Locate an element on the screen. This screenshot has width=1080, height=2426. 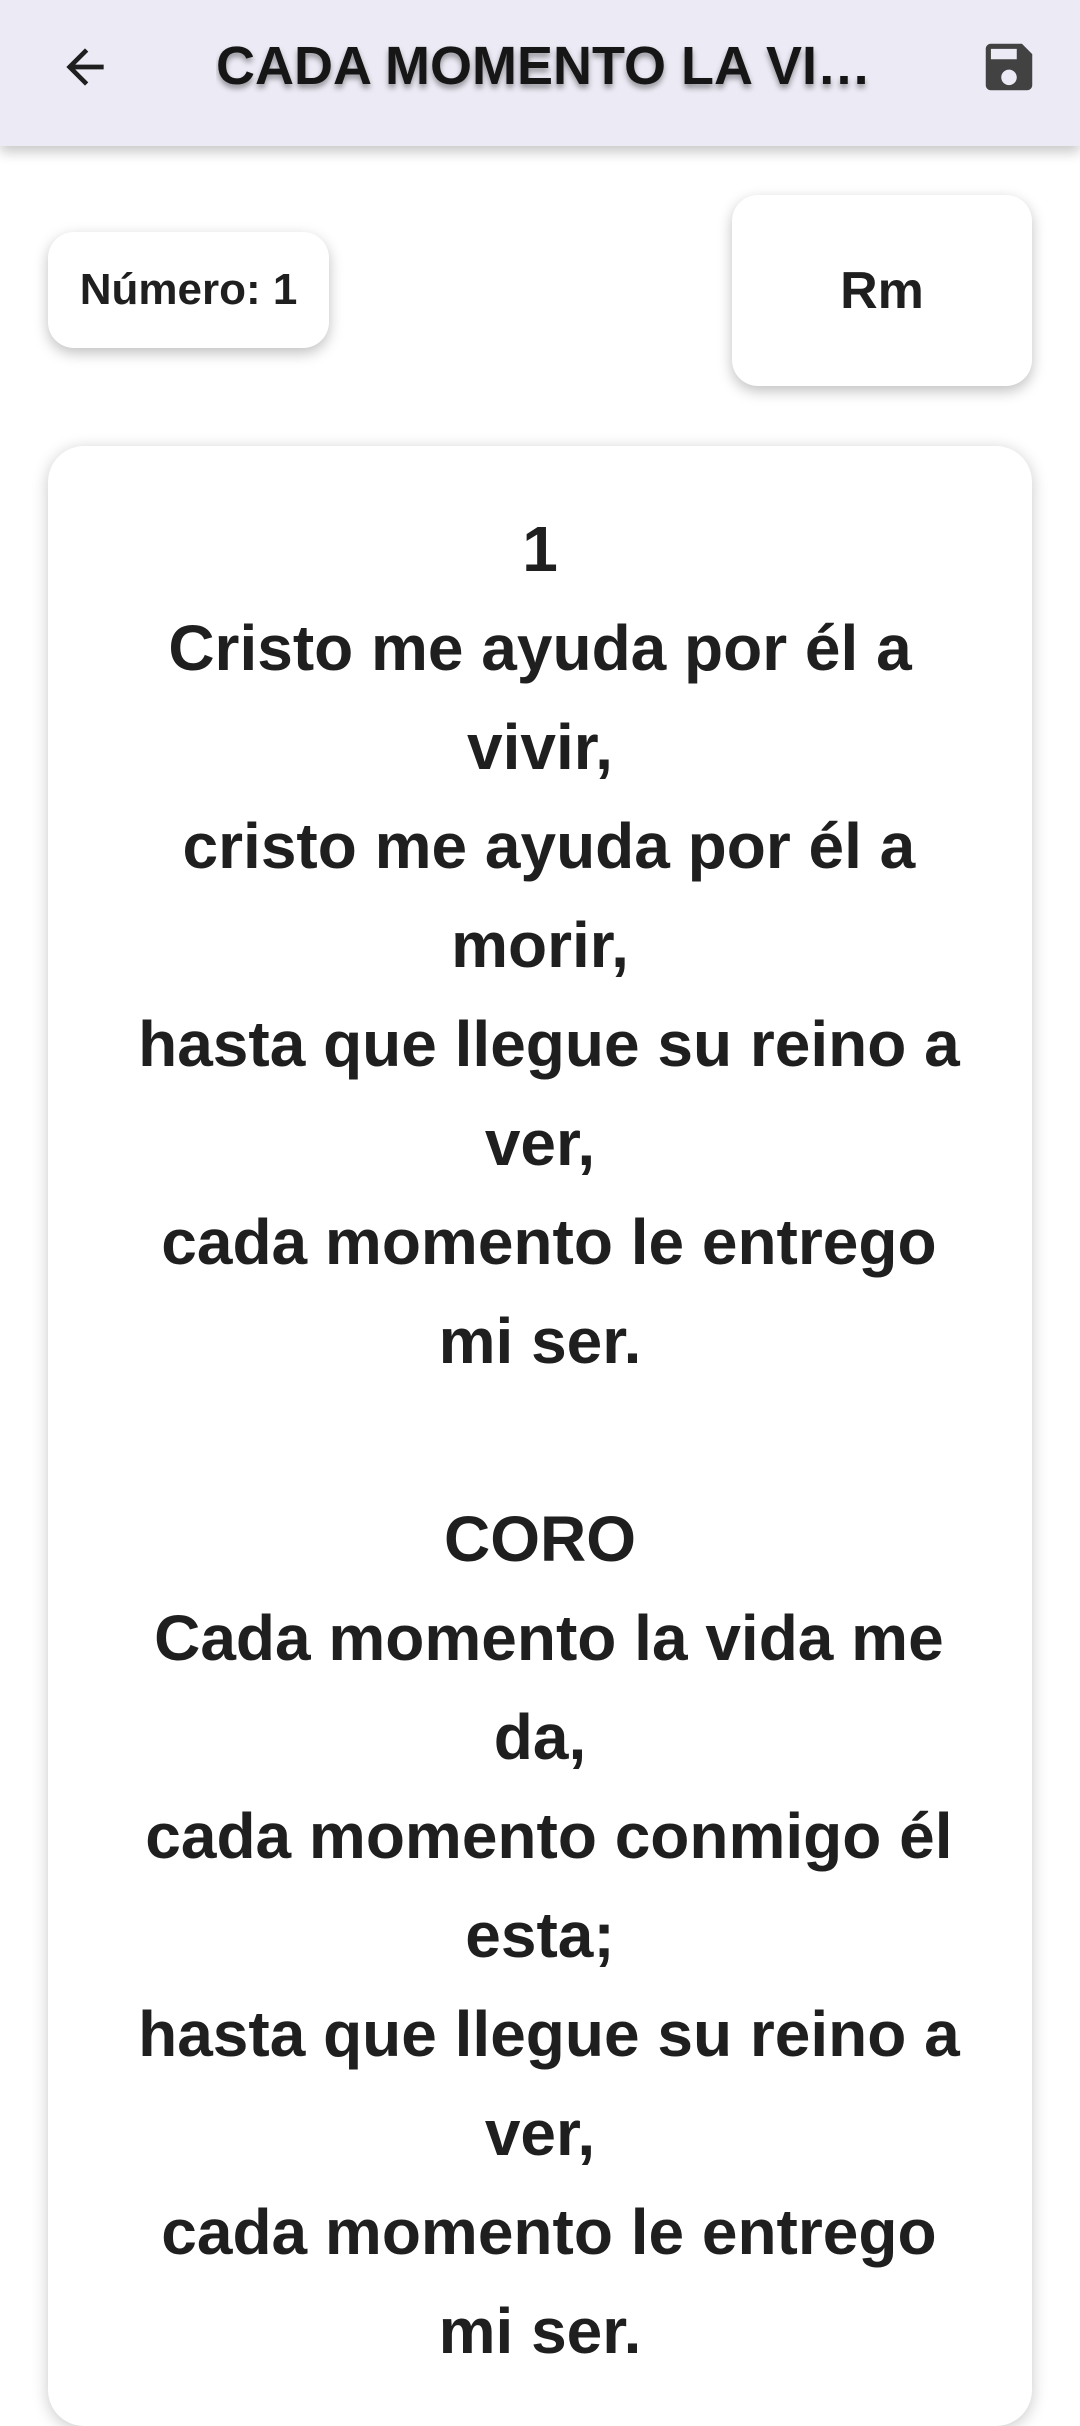
song-number-label: Número: 1 is located at coordinates (188, 289).